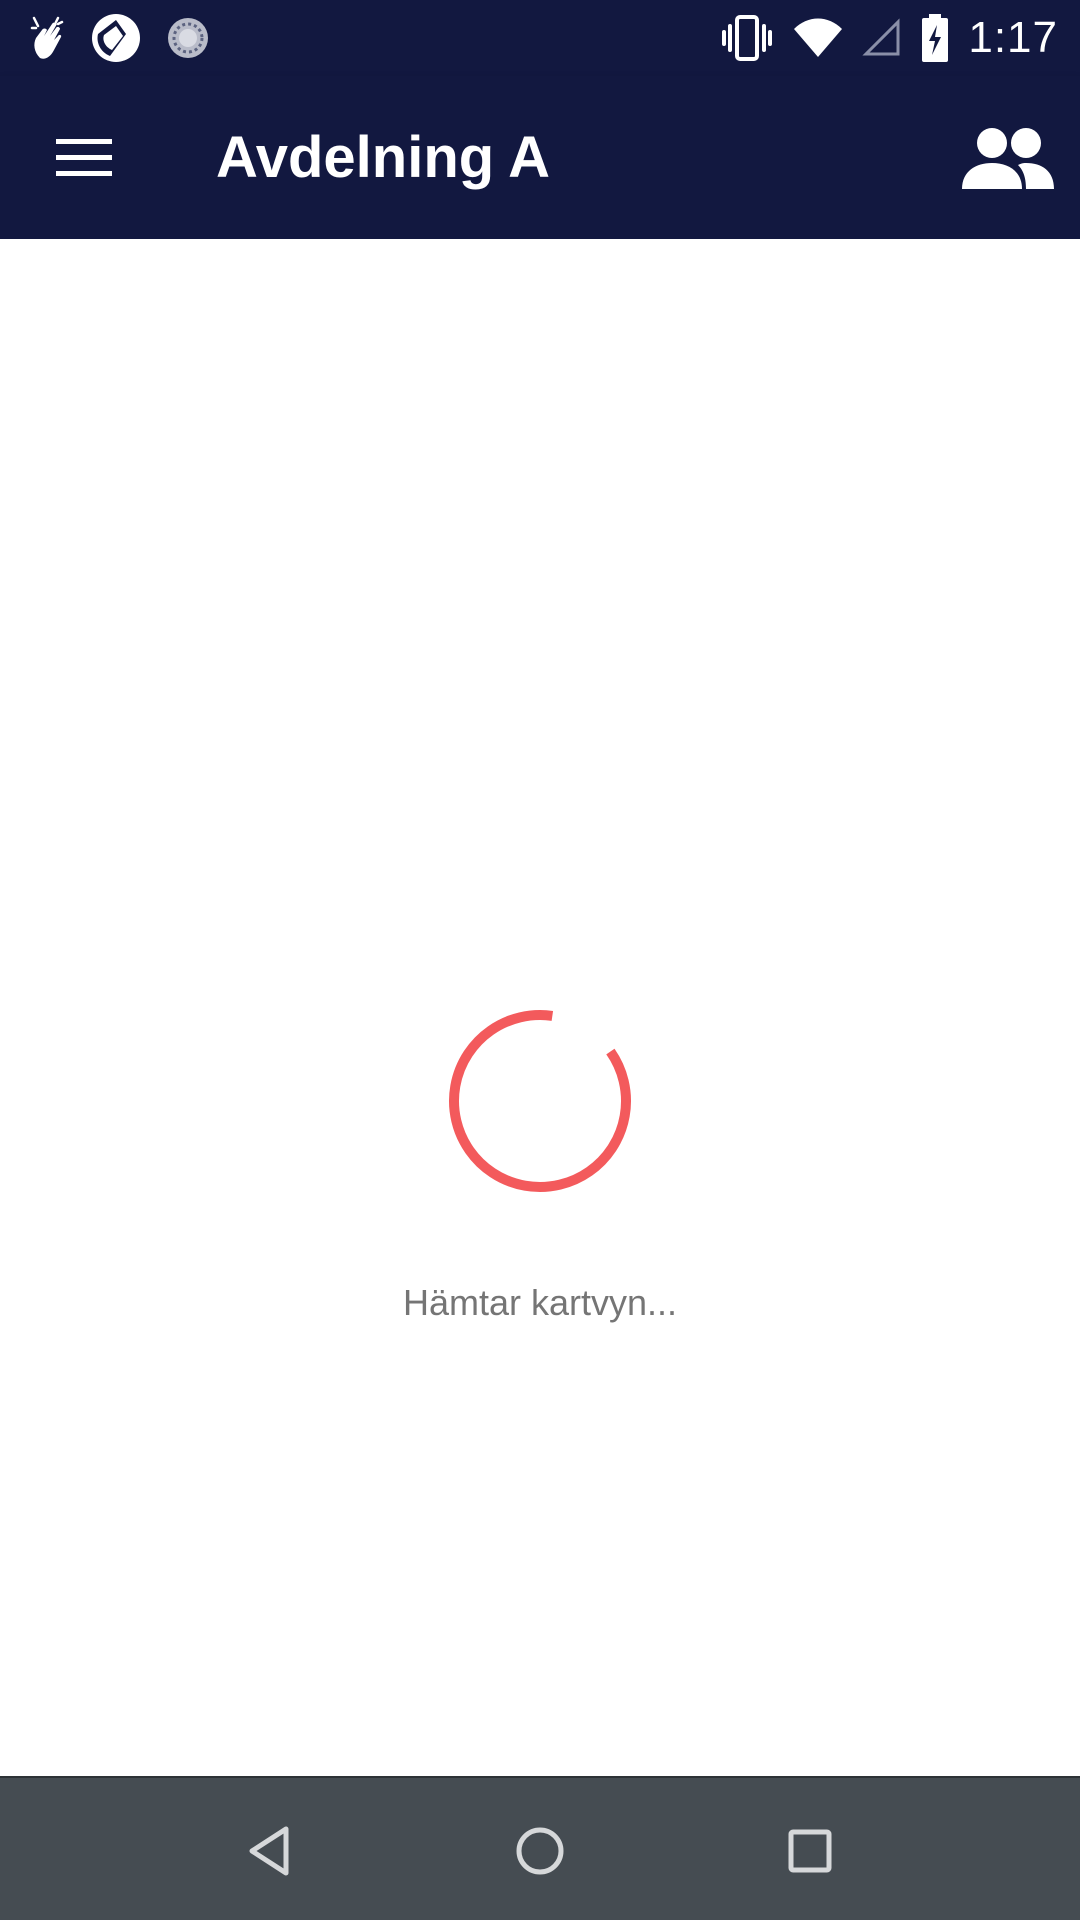 This screenshot has width=1080, height=1920. I want to click on wifi-icon, so click(818, 37).